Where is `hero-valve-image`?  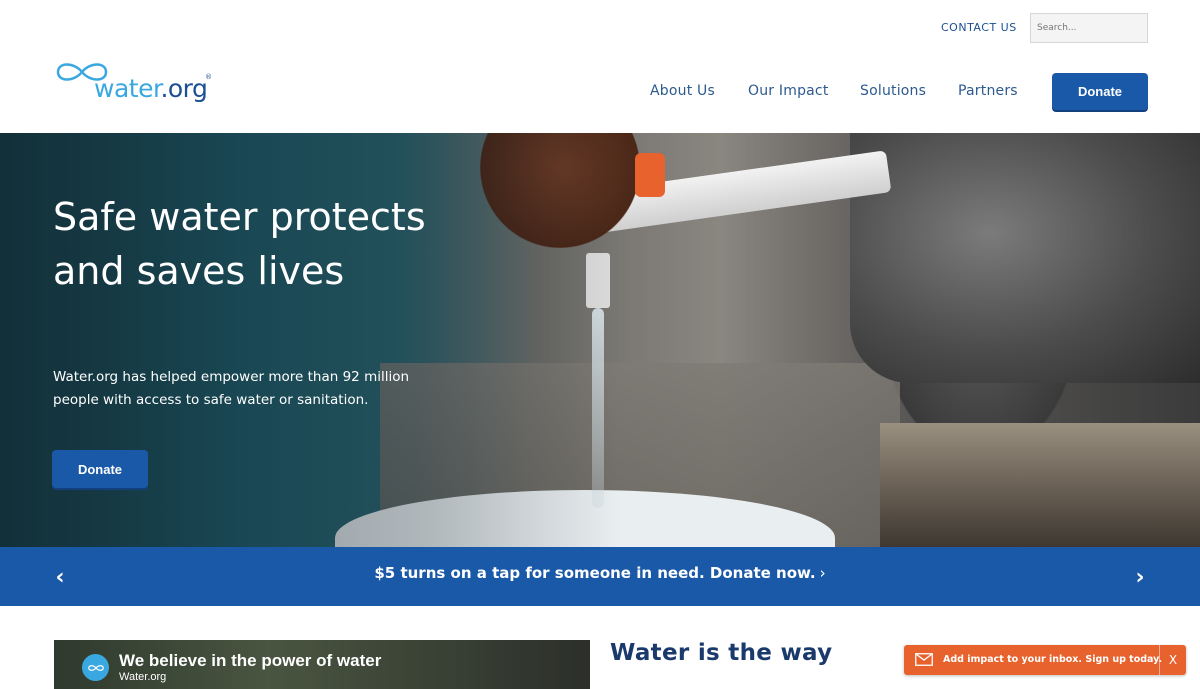 hero-valve-image is located at coordinates (650, 175).